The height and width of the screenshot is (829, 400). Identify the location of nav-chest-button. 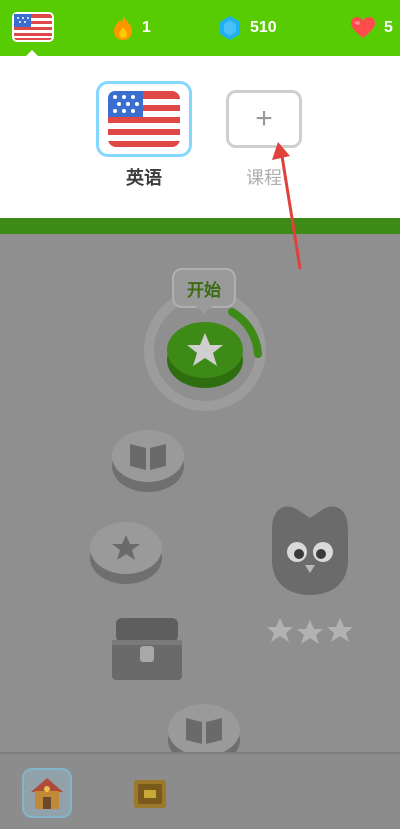
(150, 794).